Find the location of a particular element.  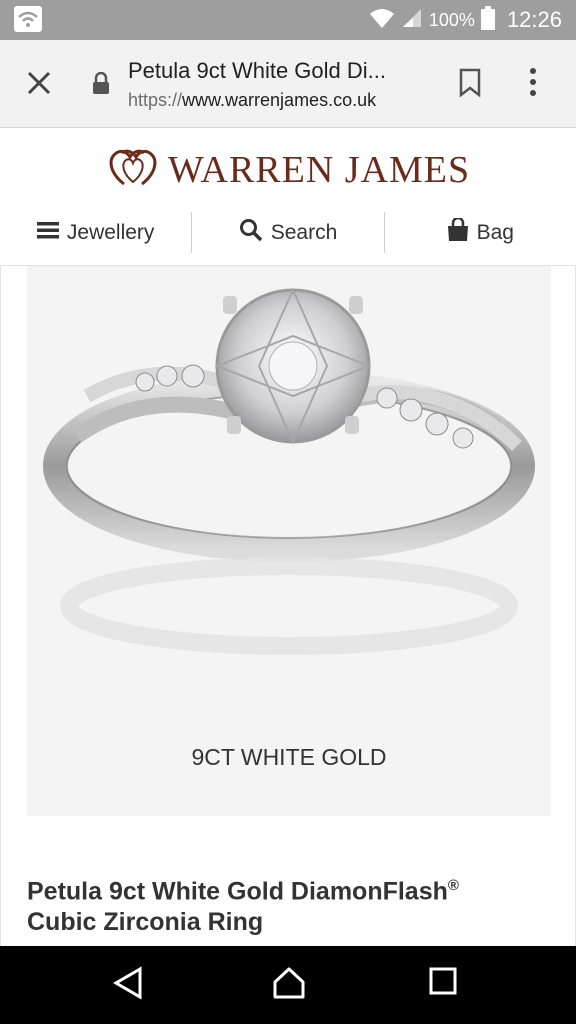

nav-jewellery: Jewellery is located at coordinates (95, 232).